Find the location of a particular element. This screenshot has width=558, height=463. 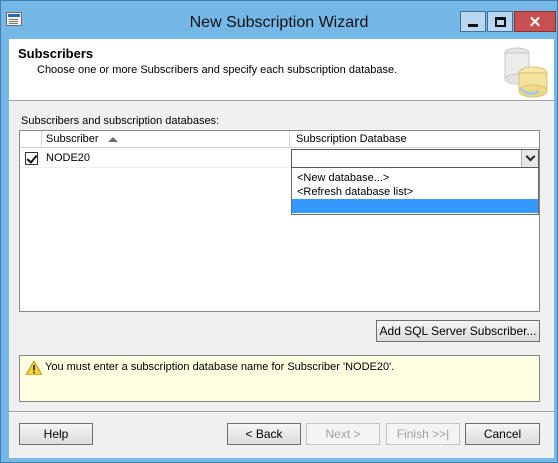

title-bar: New Subscription Wizard ✕ is located at coordinates (279, 19).